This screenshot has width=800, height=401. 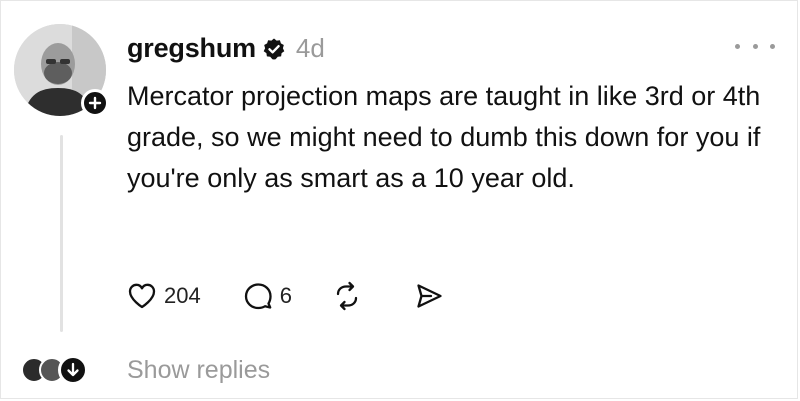 I want to click on plus-icon, so click(x=95, y=103).